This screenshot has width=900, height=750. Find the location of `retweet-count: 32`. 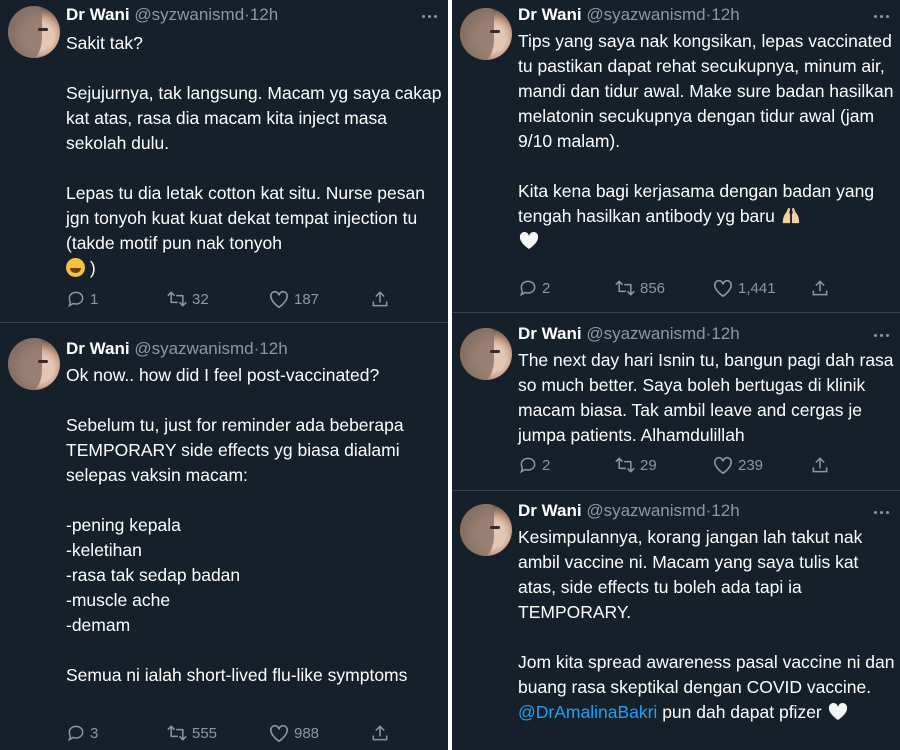

retweet-count: 32 is located at coordinates (200, 299).